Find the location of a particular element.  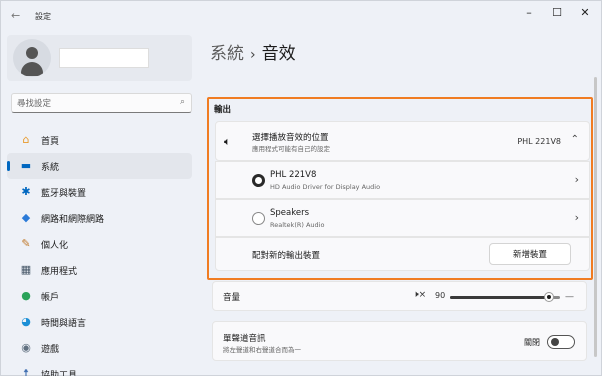

device-name: Speakers is located at coordinates (290, 213).